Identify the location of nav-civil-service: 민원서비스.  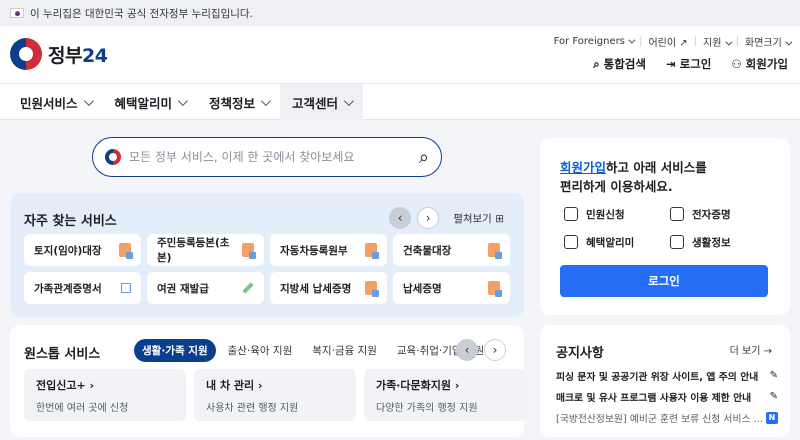
(55, 102).